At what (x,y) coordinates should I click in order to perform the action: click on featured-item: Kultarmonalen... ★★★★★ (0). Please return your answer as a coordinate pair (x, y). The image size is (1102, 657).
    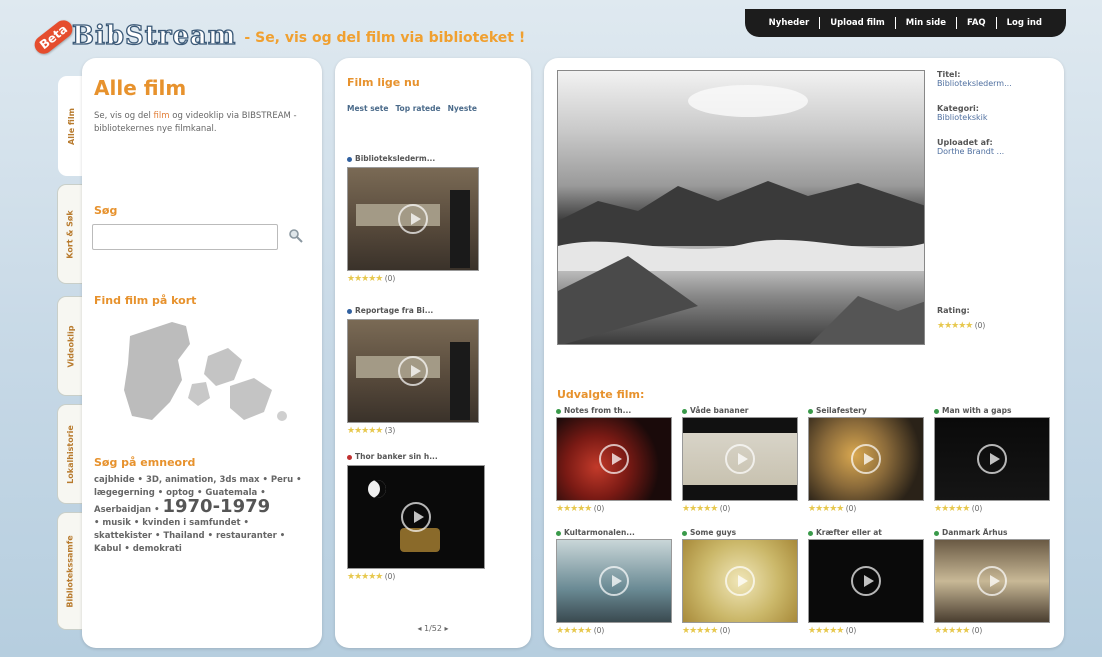
    Looking at the image, I should click on (615, 582).